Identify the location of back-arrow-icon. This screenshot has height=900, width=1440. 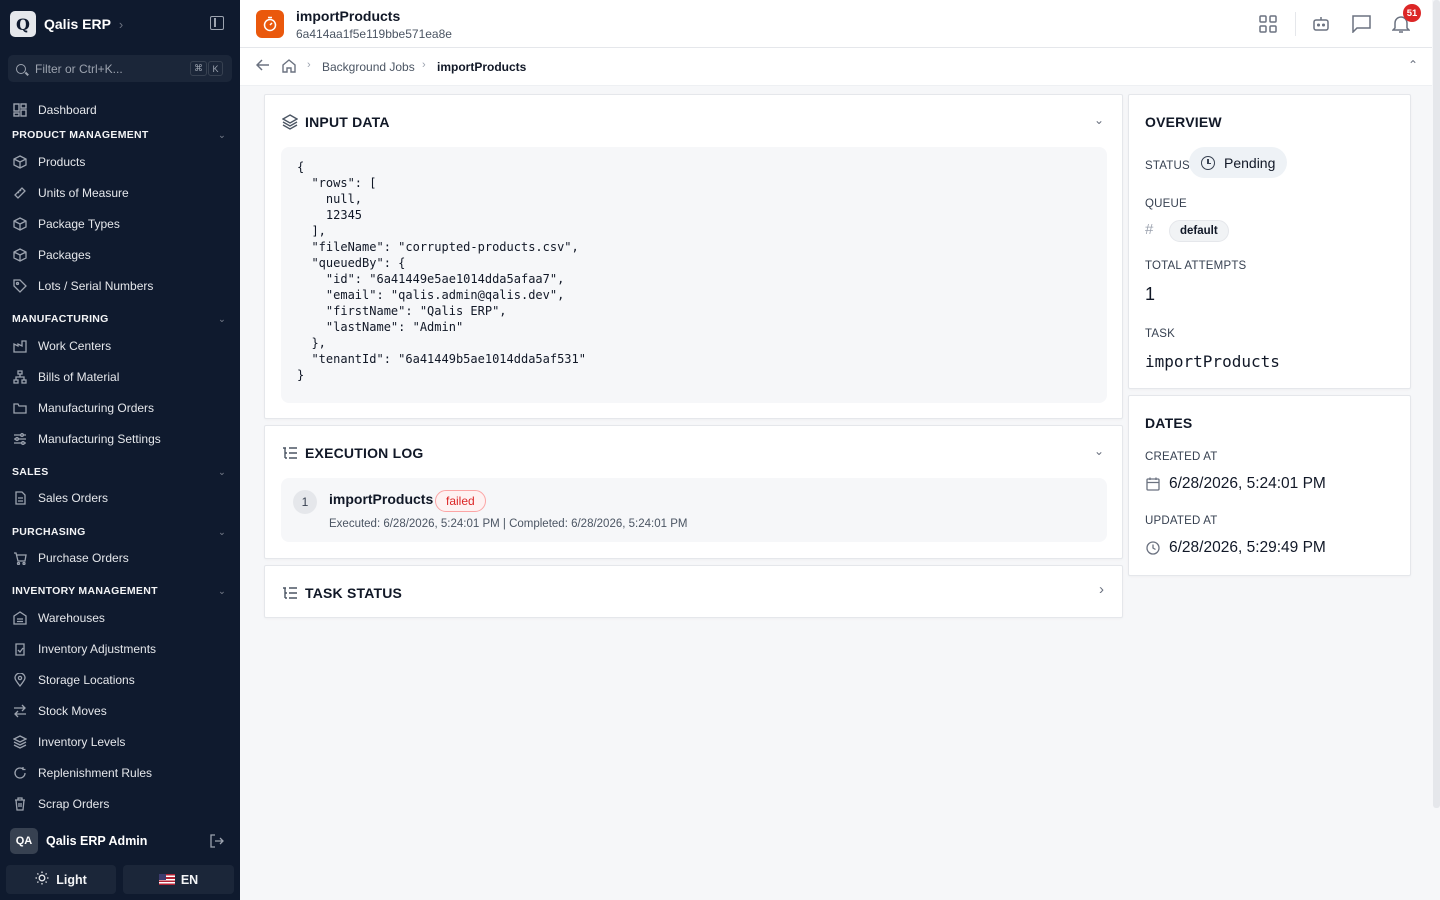
(262, 67).